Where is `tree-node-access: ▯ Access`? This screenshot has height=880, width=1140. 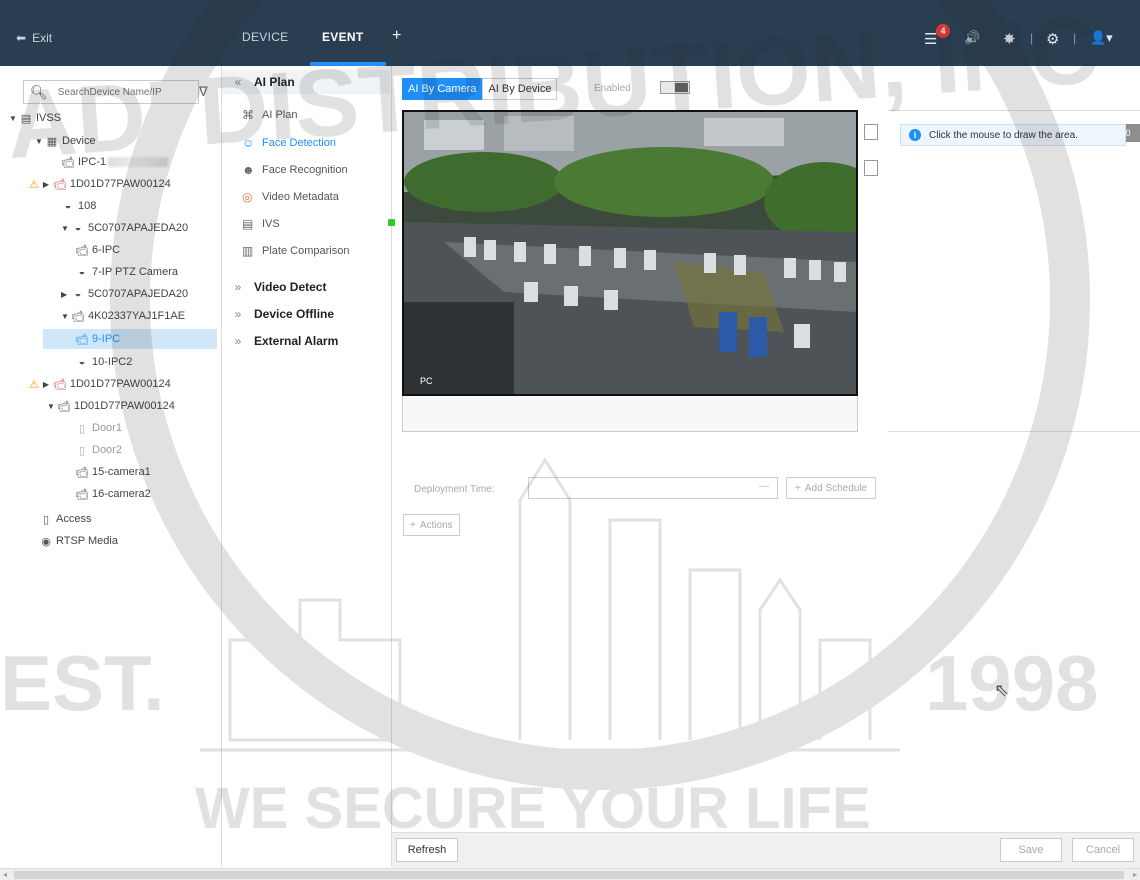
tree-node-access: ▯ Access is located at coordinates (65, 519).